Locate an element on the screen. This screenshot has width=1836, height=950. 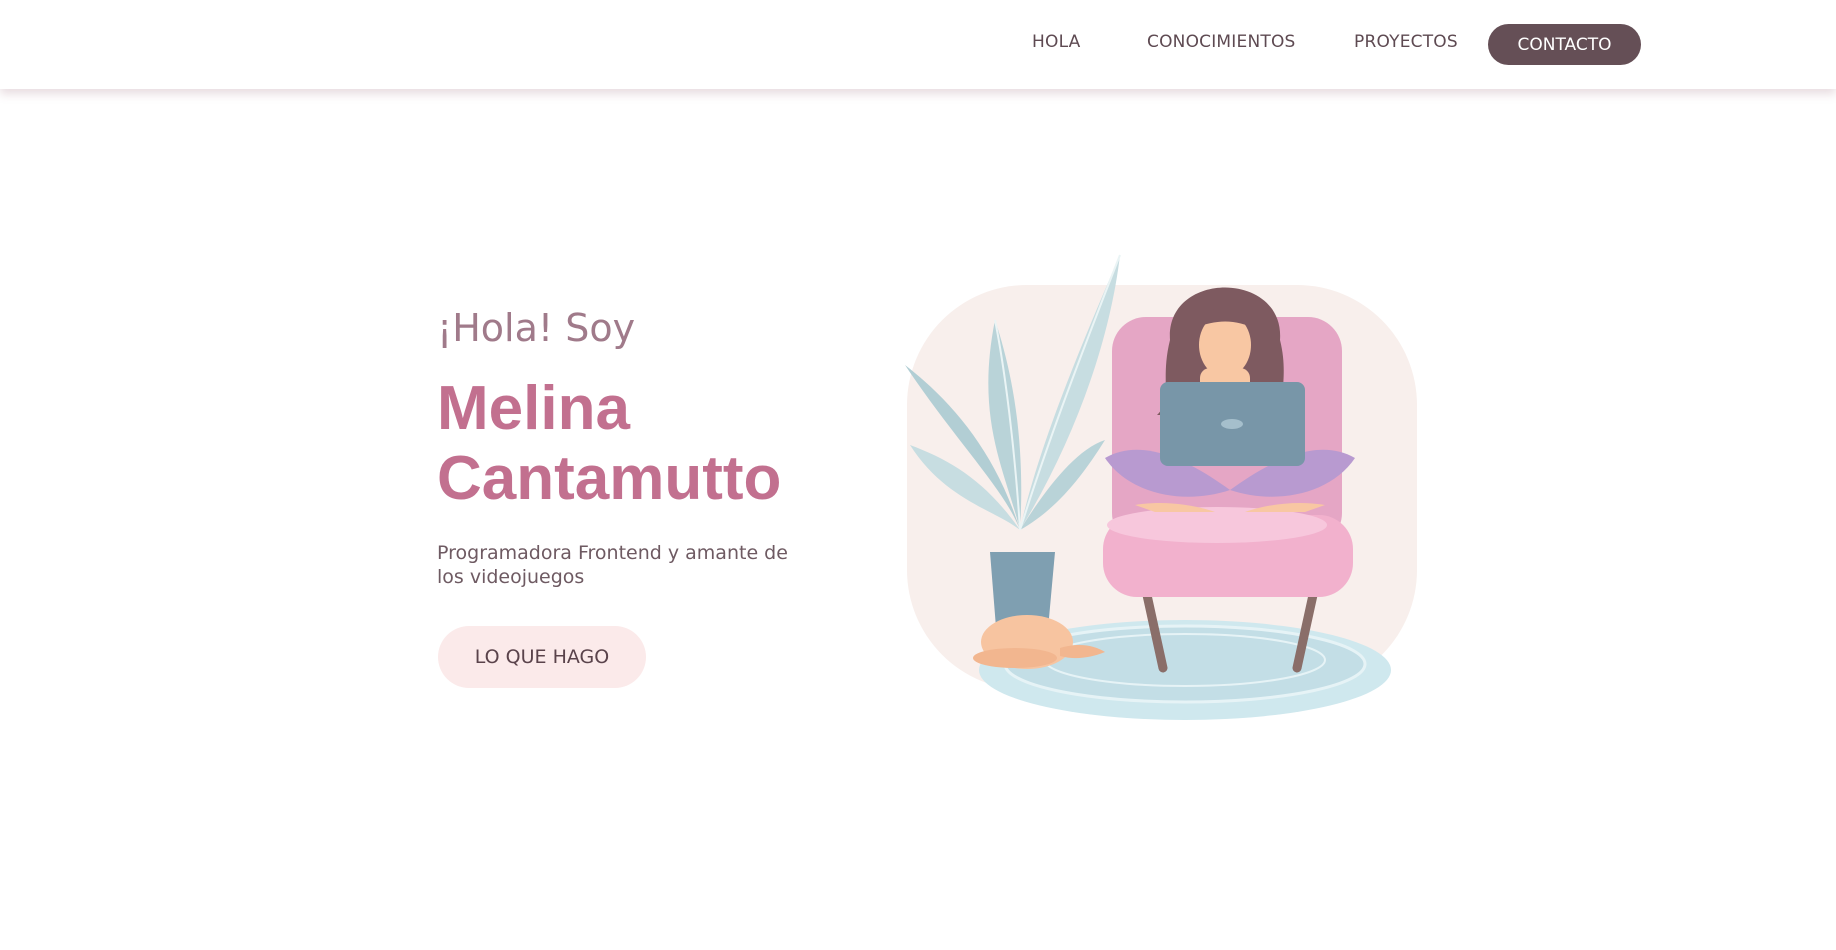
contact-button: CONTACTO is located at coordinates (1564, 44).